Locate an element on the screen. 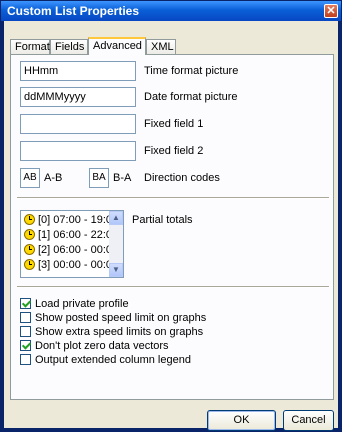 This screenshot has height=432, width=342. scroll-down-icon: ▼ is located at coordinates (116, 270).